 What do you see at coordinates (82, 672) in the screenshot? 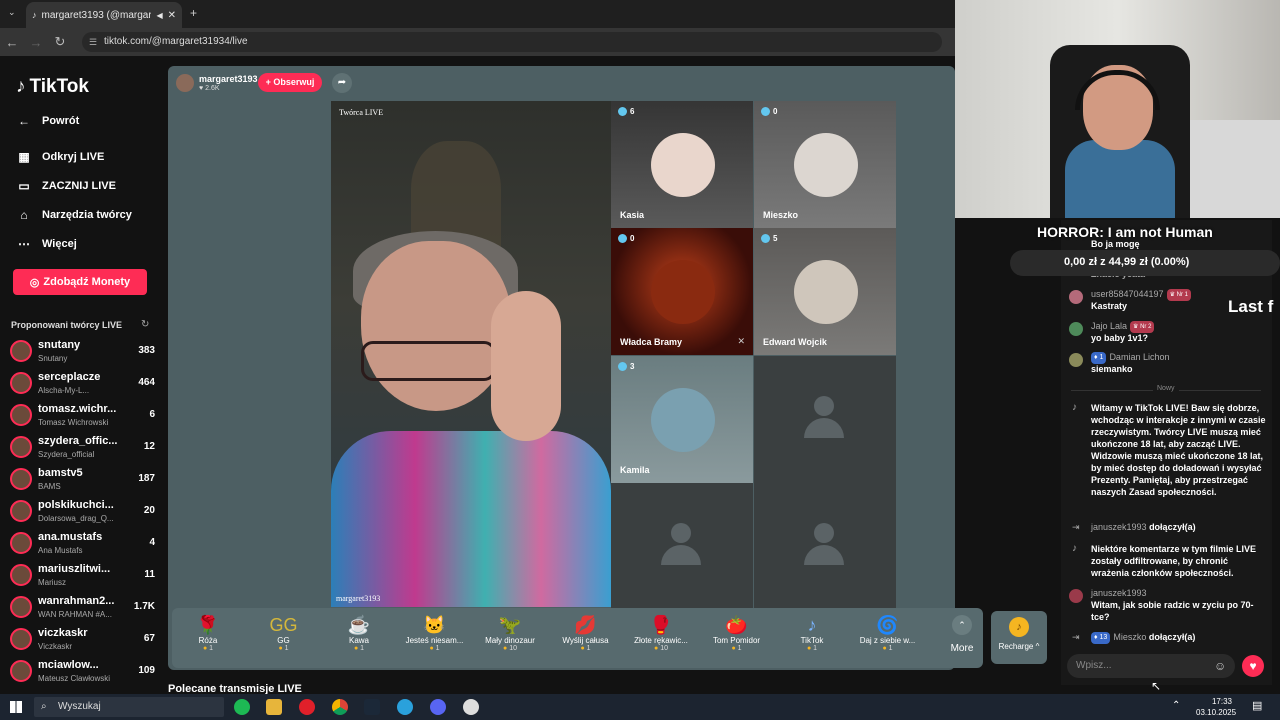
I see `suggested-creator: mciawlow... Mateusz Clawłowski 109` at bounding box center [82, 672].